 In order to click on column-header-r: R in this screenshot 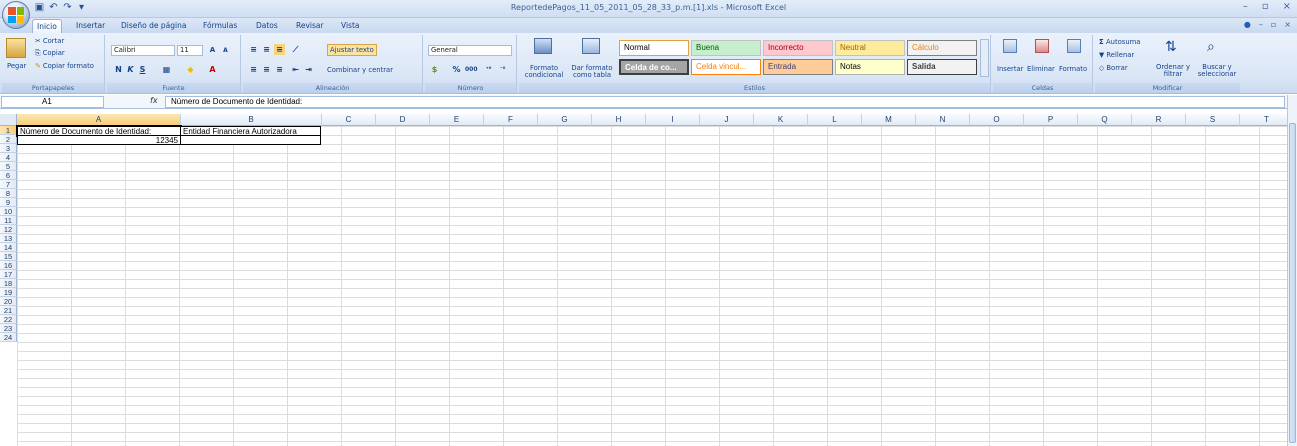, I will do `click(1159, 120)`.